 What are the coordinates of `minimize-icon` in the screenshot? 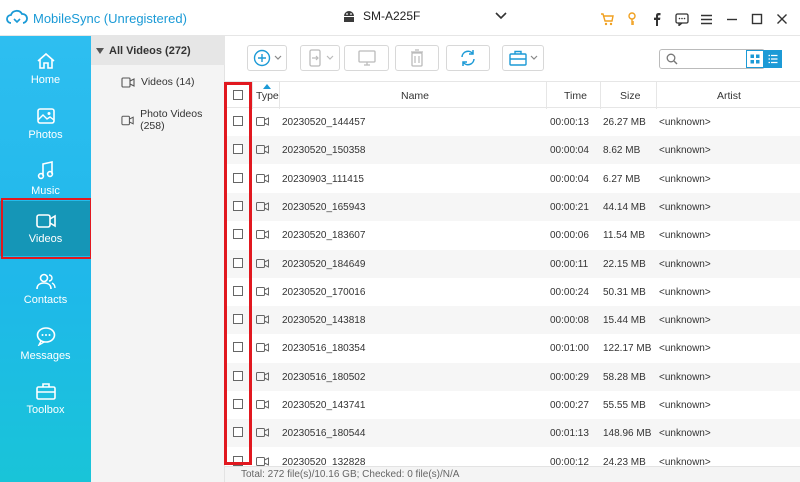 It's located at (731, 19).